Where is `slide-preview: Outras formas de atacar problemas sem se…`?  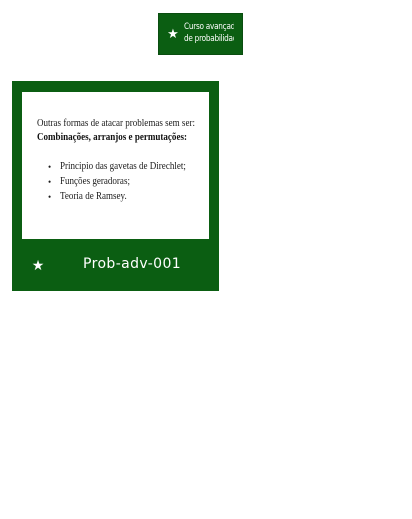
slide-preview: Outras formas de atacar problemas sem se… is located at coordinates (115, 165).